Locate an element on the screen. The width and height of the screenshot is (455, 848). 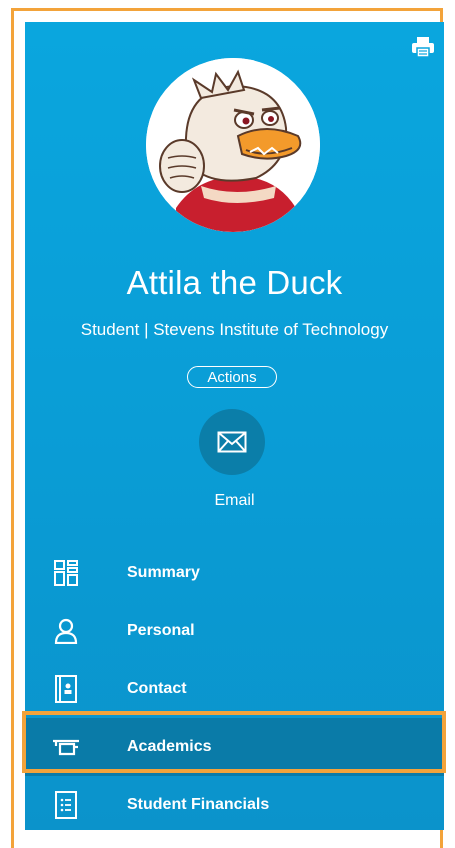
print-icon is located at coordinates (423, 47).